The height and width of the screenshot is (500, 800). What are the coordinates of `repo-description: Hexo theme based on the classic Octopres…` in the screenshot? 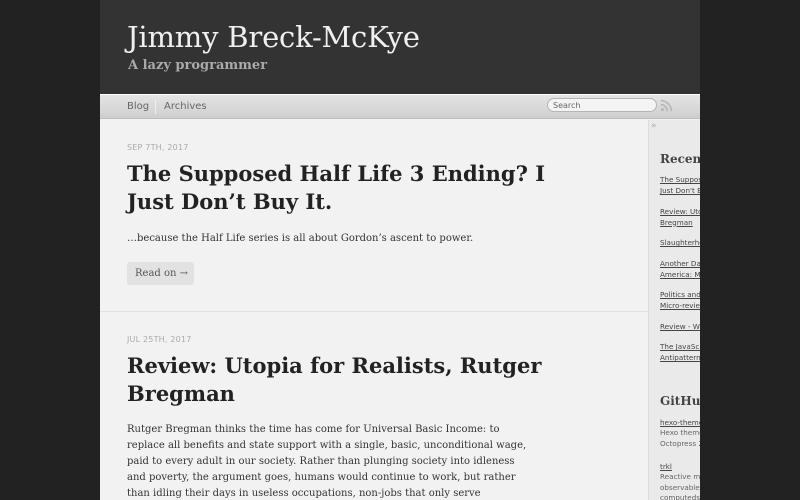 It's located at (680, 438).